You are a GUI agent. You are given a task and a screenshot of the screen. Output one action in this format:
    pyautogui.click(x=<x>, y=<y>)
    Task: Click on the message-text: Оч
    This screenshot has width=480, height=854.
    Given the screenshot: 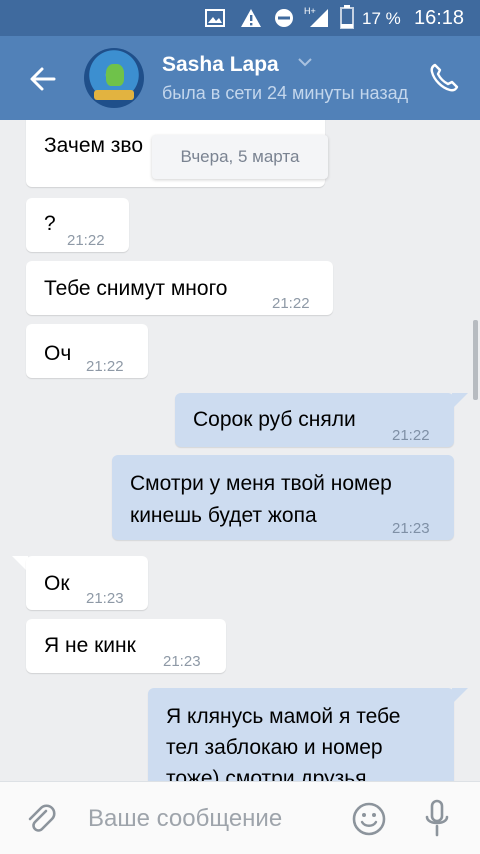 What is the action you would take?
    pyautogui.click(x=58, y=353)
    